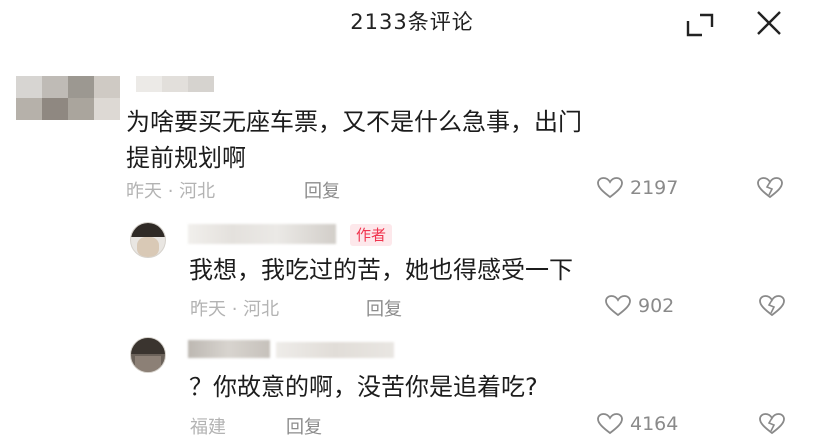 This screenshot has height=445, width=824. I want to click on comment-text-line: ？你故意的啊，没苦你是追着吃?, so click(363, 387).